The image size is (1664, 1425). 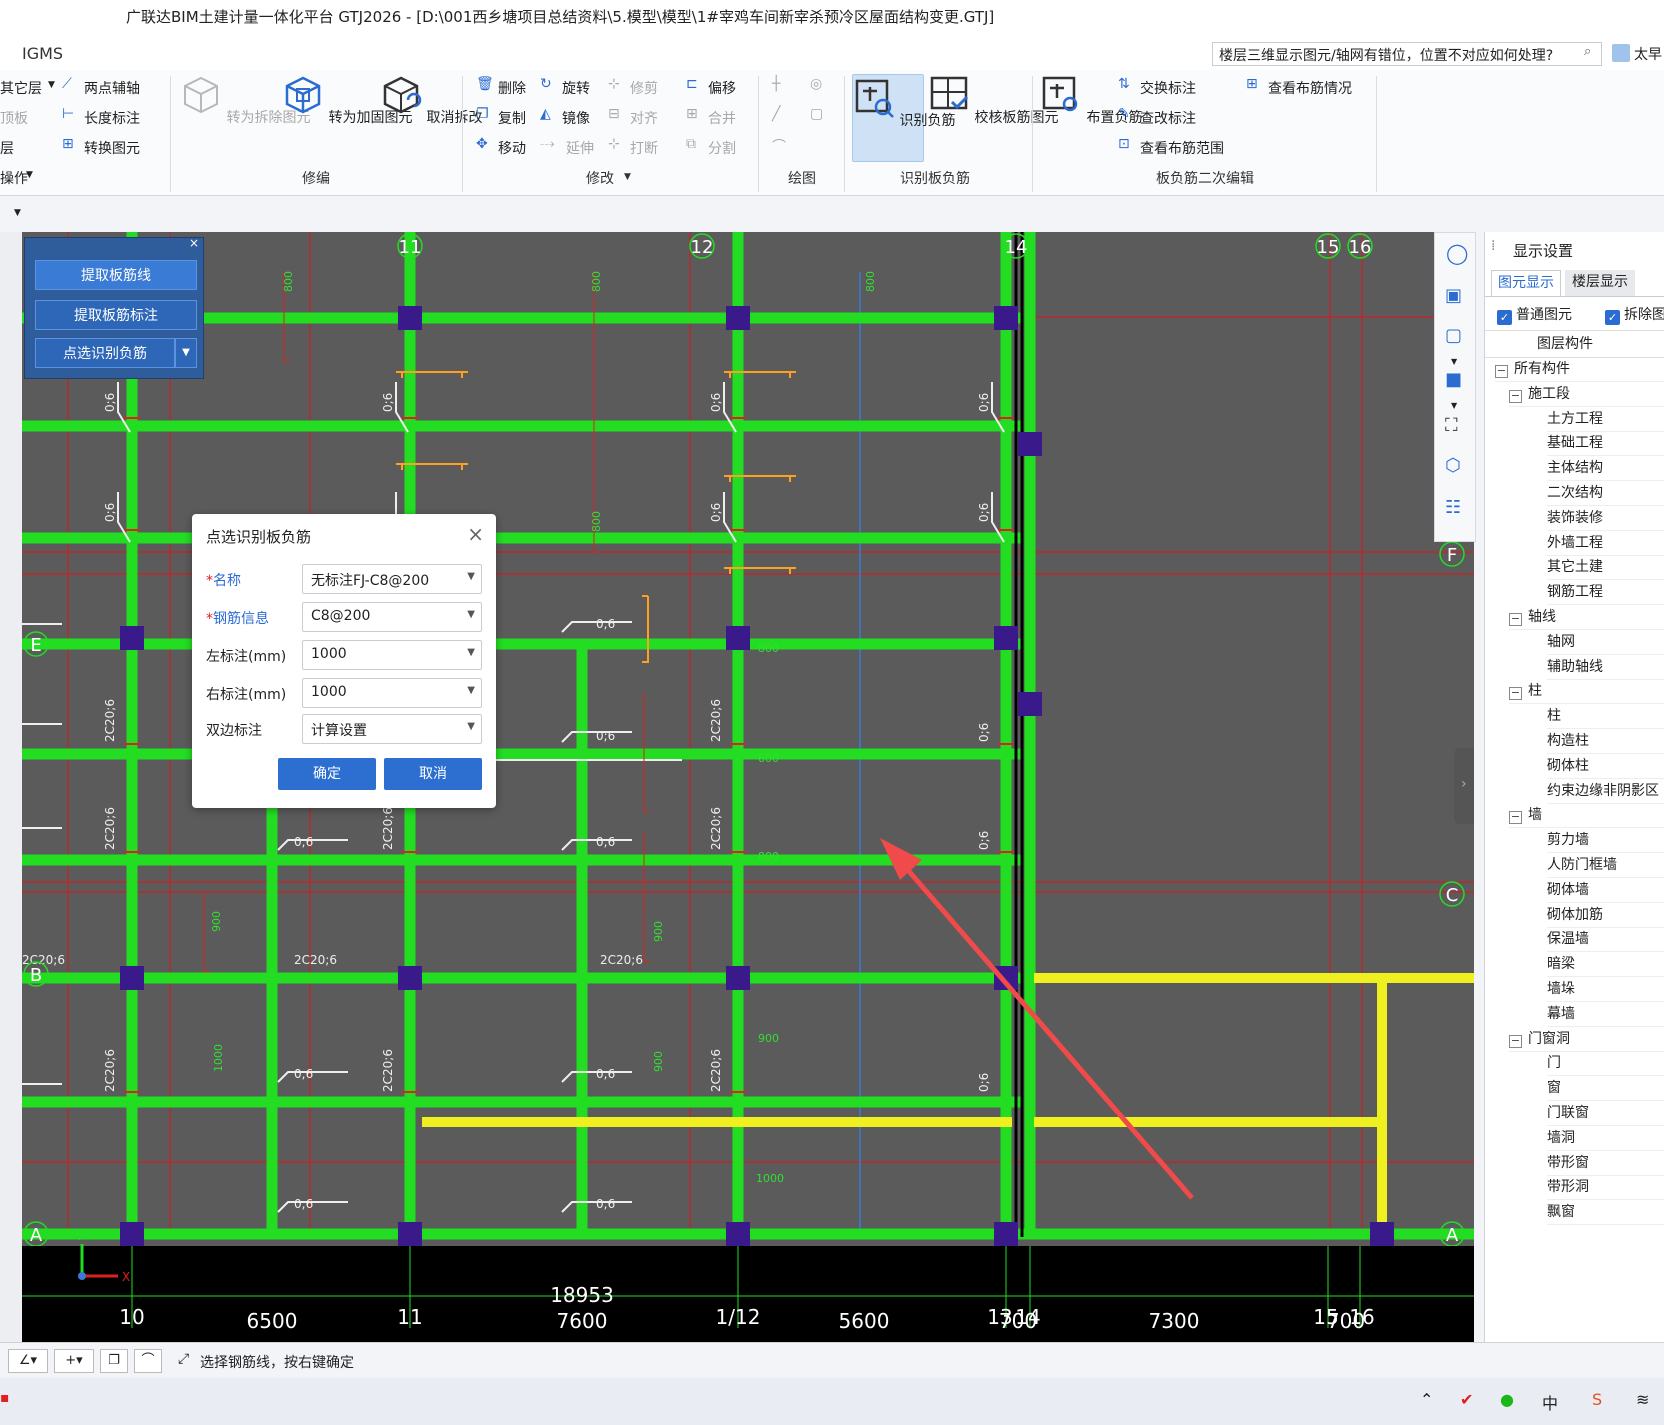 I want to click on tree-item: 装饰装修, so click(x=1605, y=519).